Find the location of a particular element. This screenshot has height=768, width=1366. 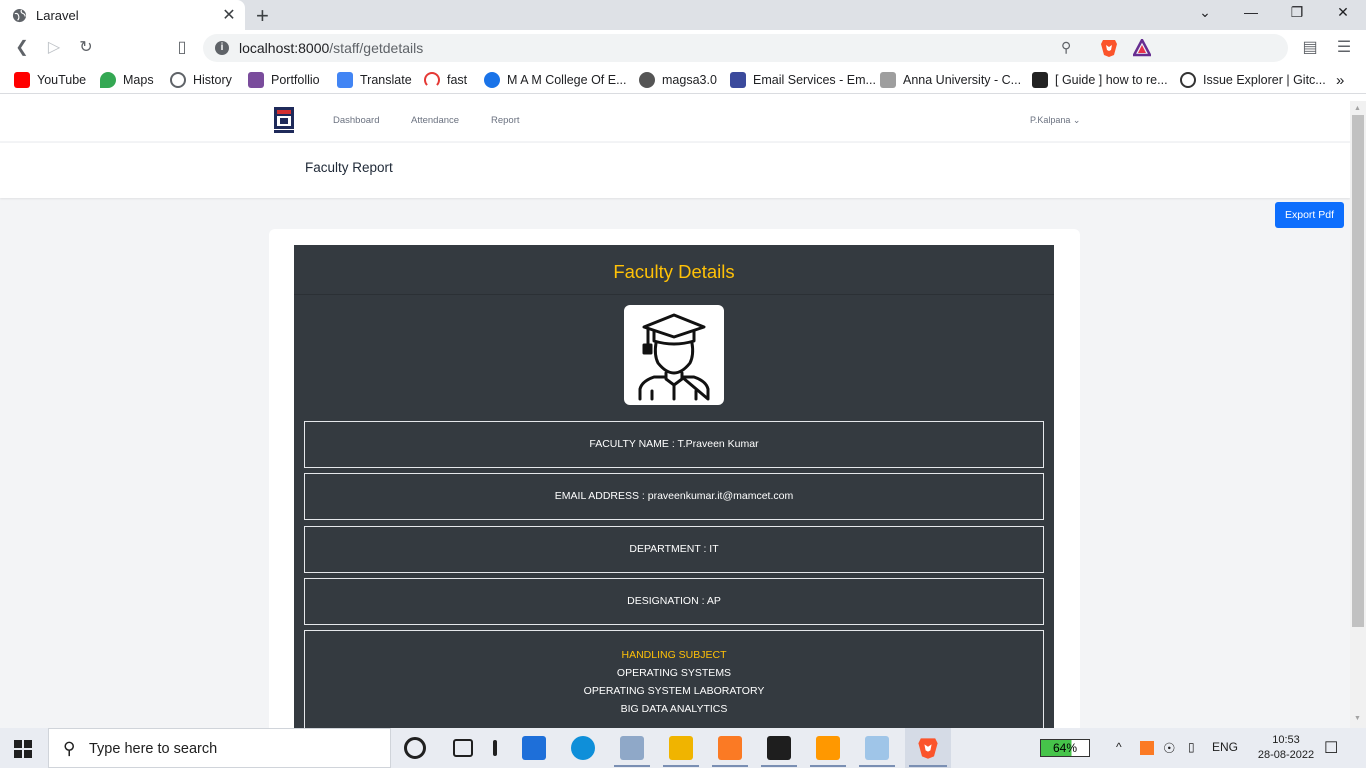

xampp-tray-icon is located at coordinates (1147, 748).